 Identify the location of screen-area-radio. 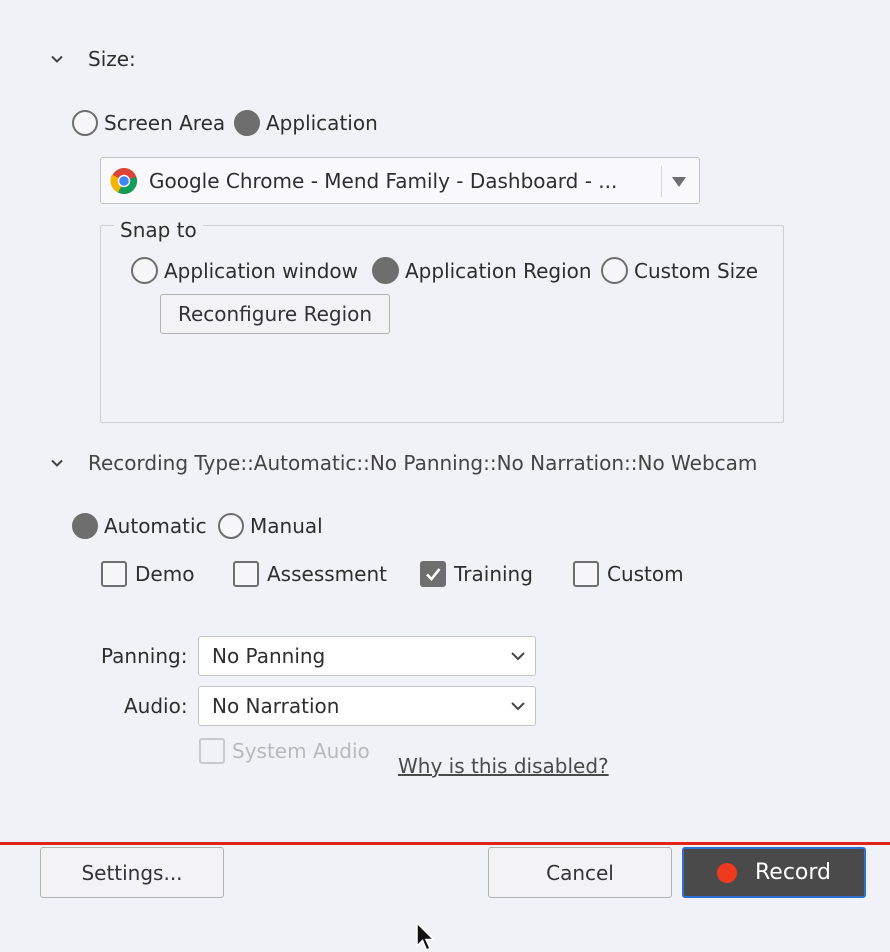
(85, 123).